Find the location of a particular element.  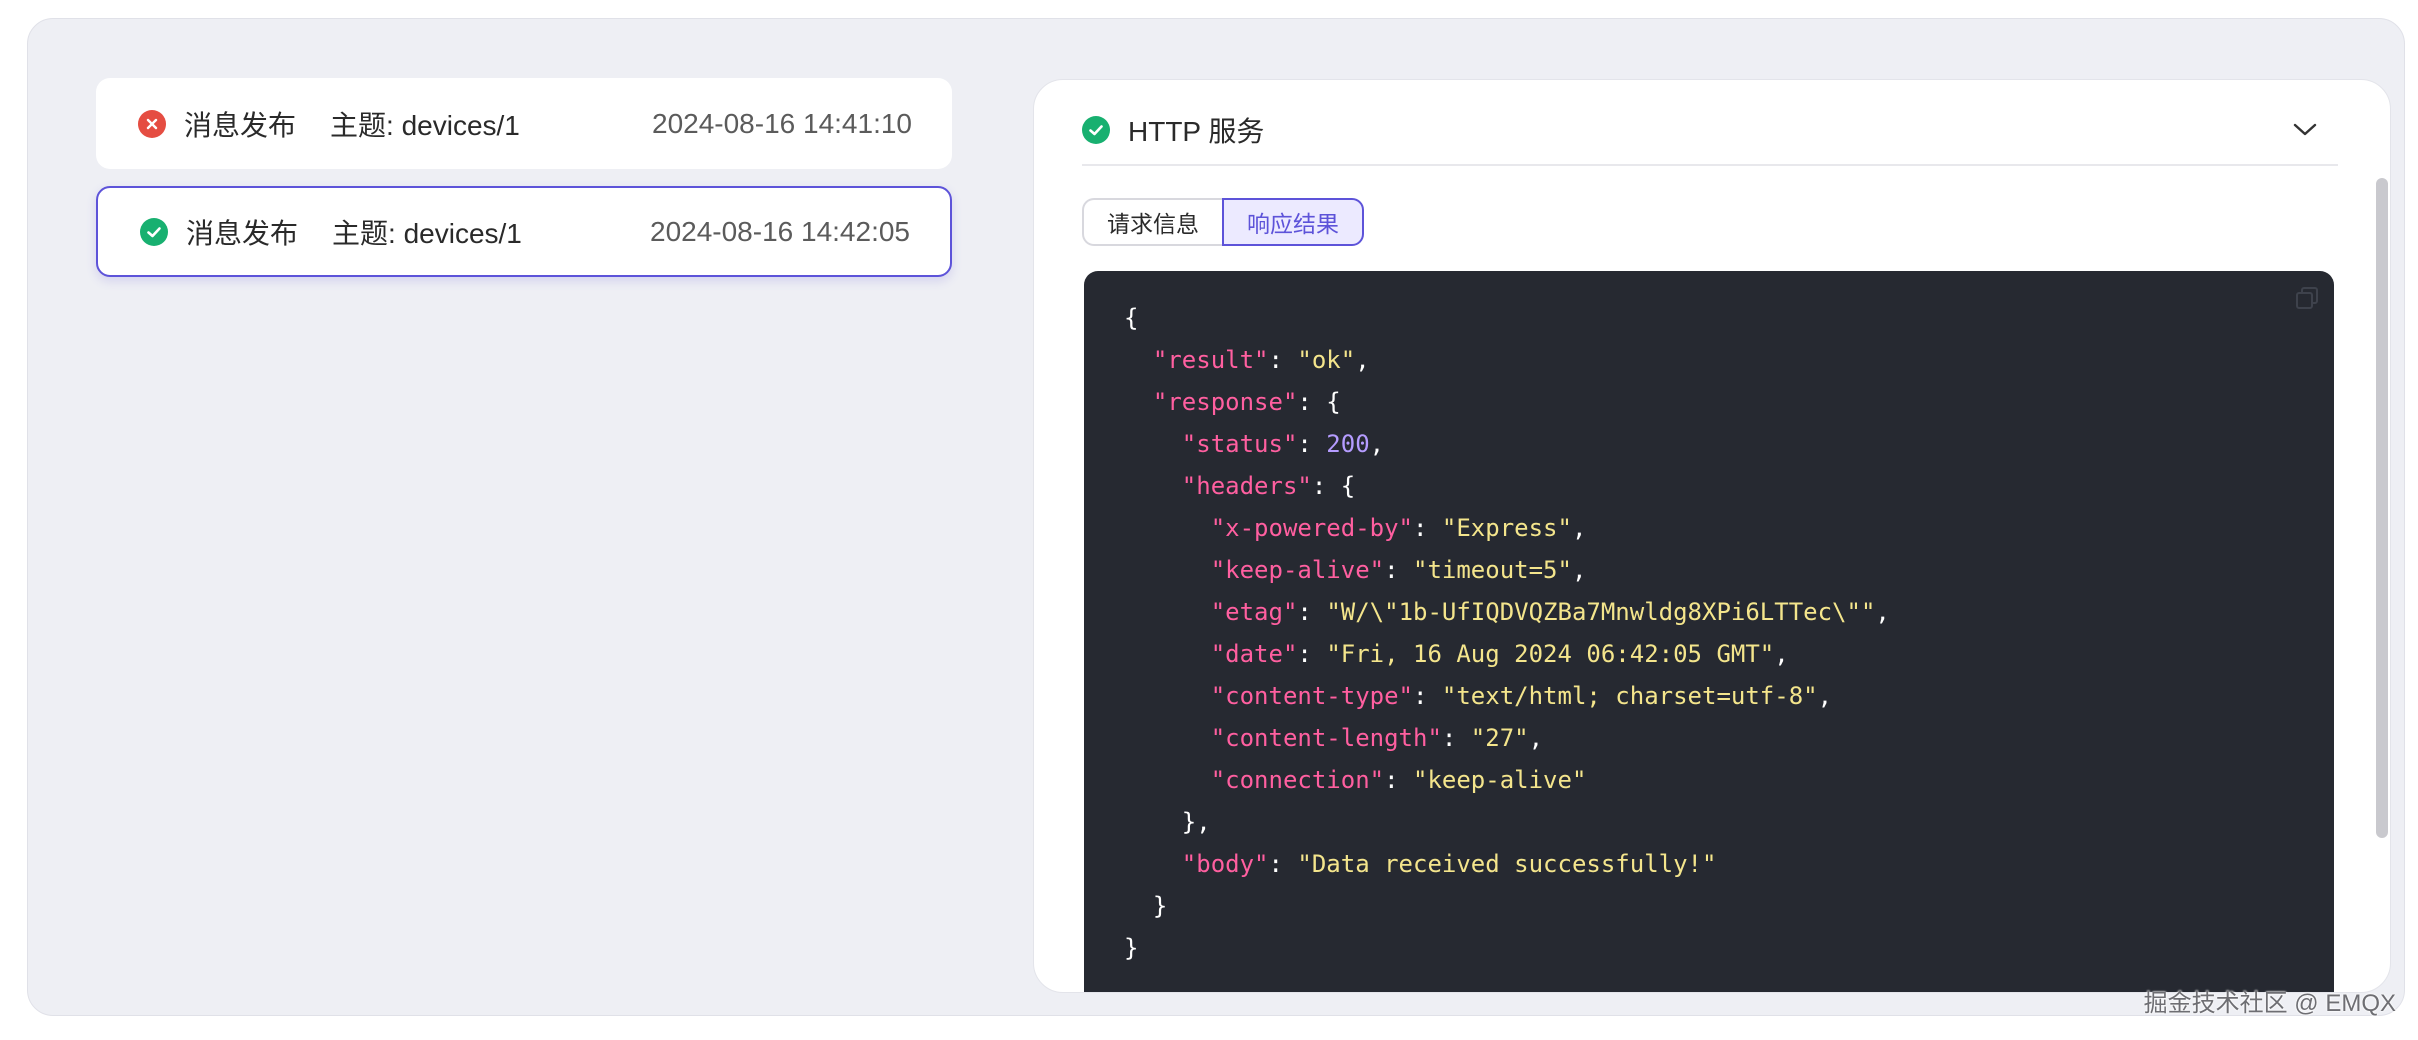

copy-icon is located at coordinates (2307, 300).